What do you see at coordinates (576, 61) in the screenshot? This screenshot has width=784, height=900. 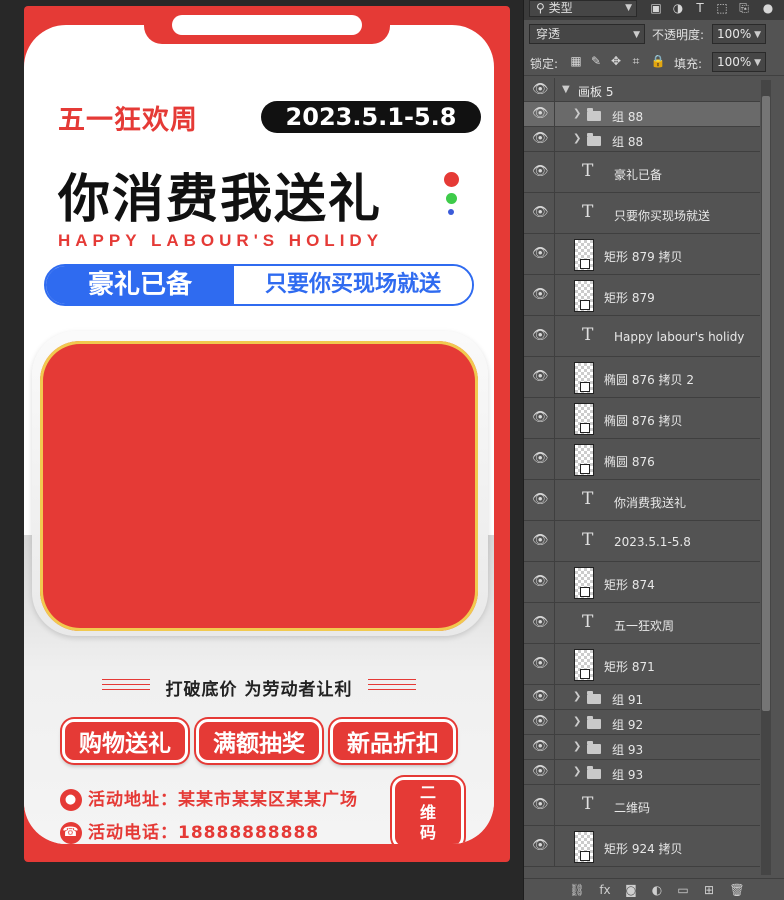 I see `lock-transparent-icon: ▦` at bounding box center [576, 61].